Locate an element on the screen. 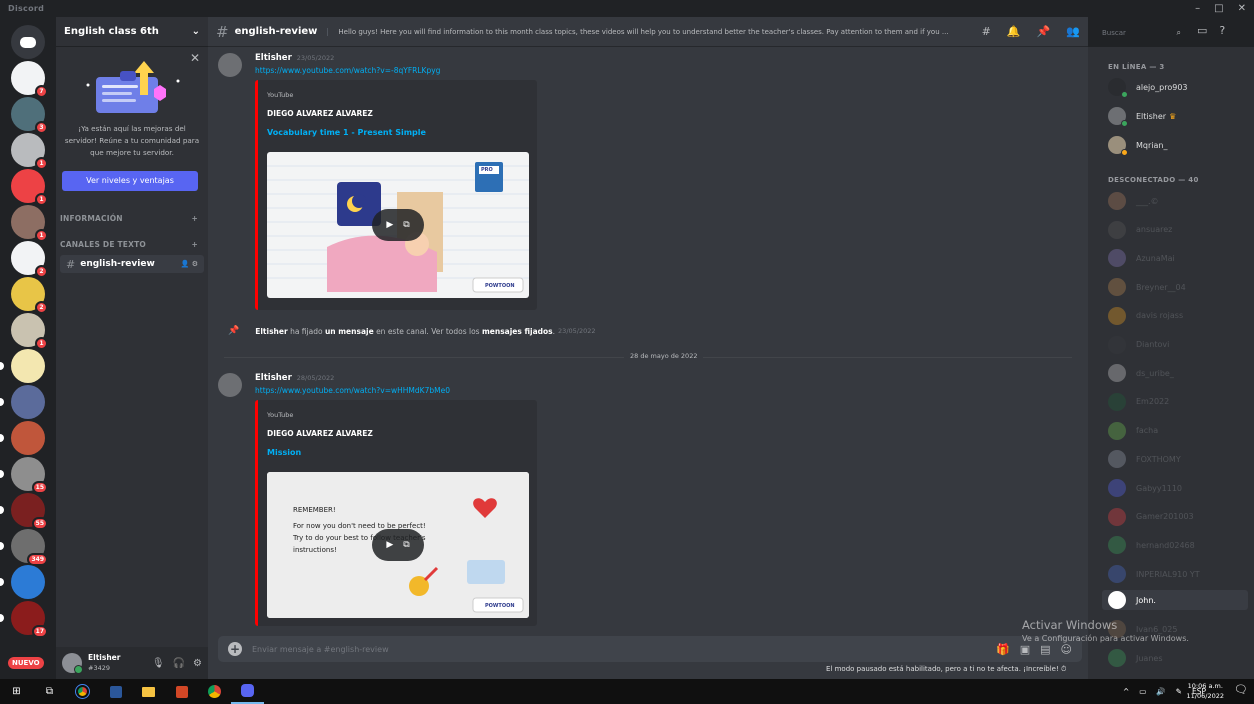  server-header: English class 6th ⌄ is located at coordinates (132, 32).